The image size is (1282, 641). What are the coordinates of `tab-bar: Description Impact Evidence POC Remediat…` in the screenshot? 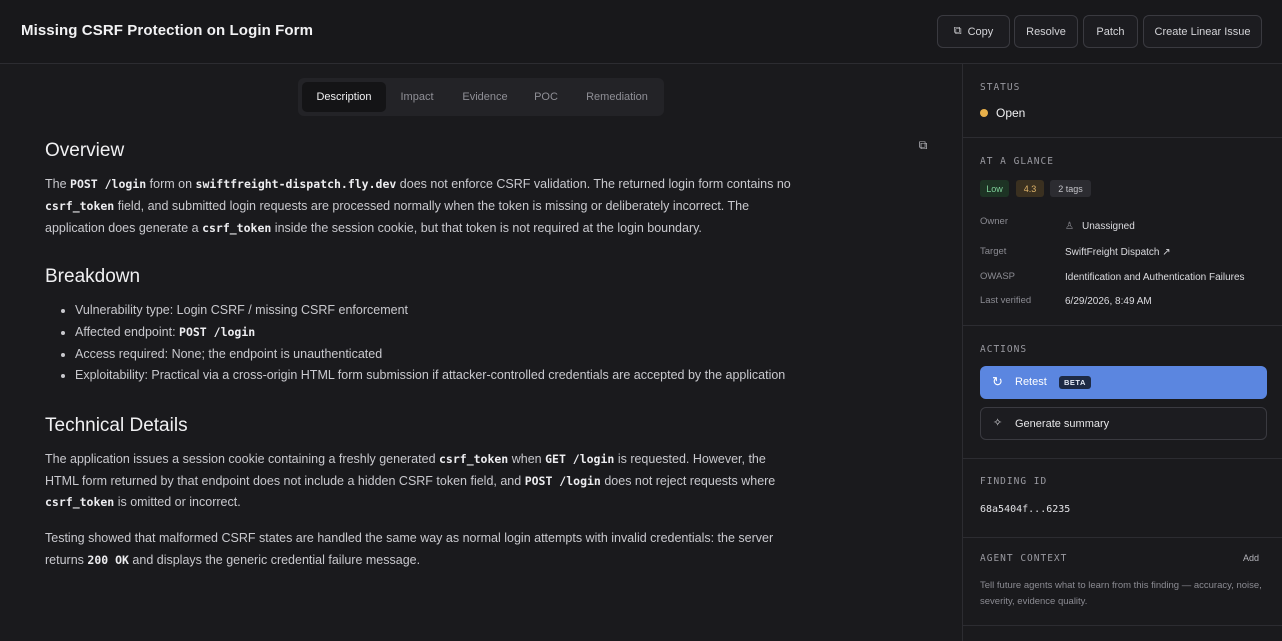 It's located at (481, 97).